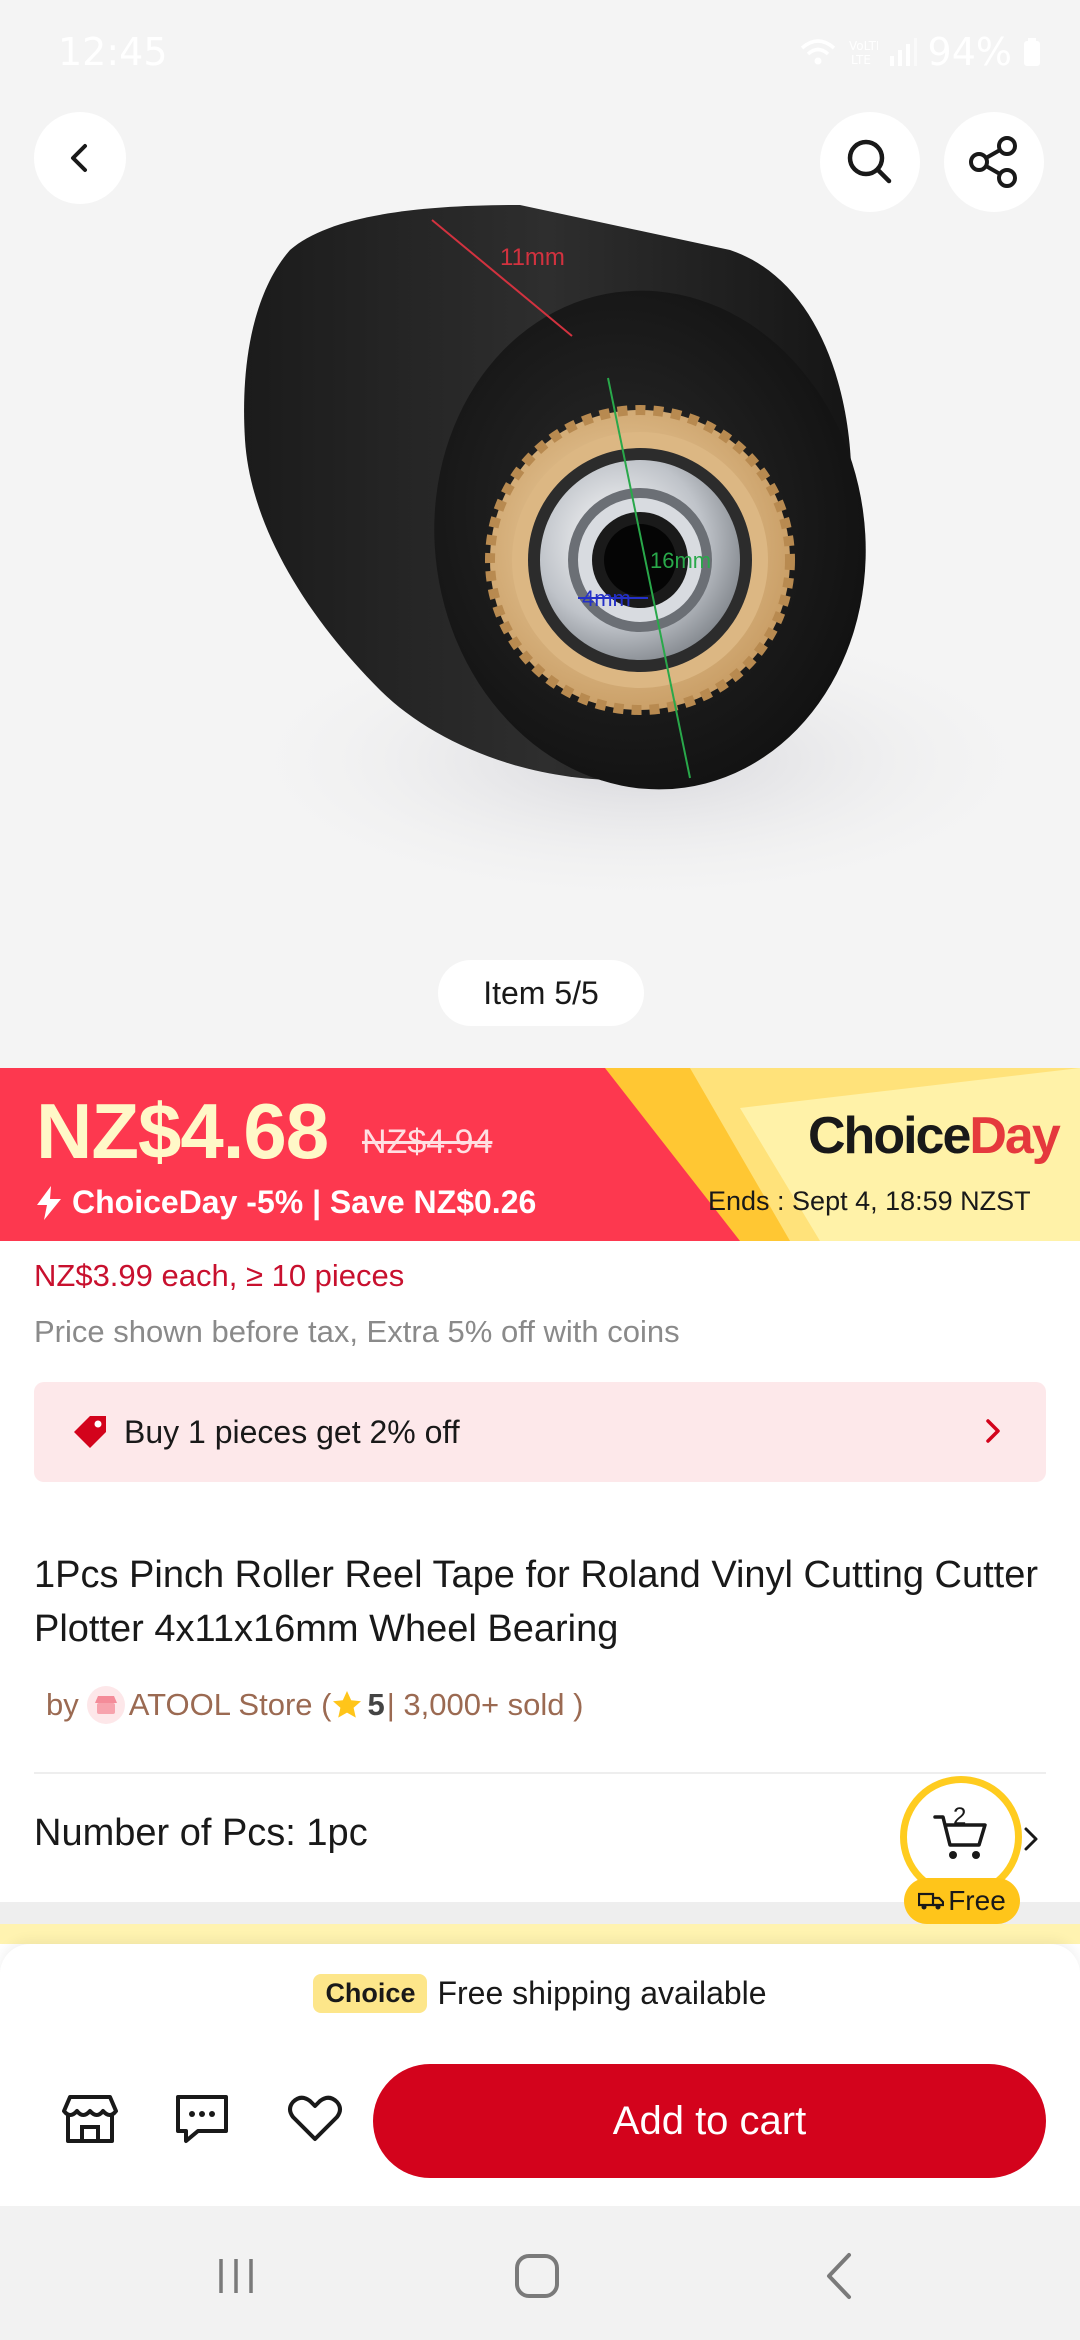  I want to click on back-icon, so click(839, 2276).